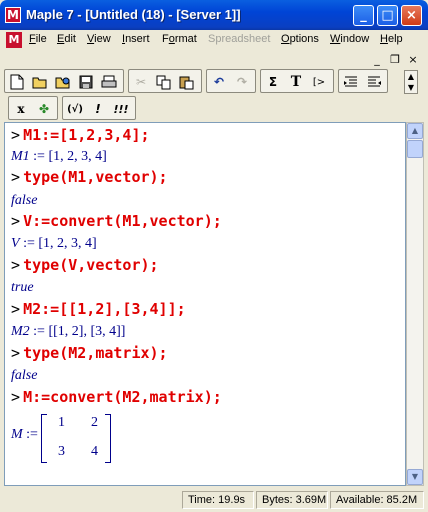  I want to click on execute-icon: !, so click(98, 109).